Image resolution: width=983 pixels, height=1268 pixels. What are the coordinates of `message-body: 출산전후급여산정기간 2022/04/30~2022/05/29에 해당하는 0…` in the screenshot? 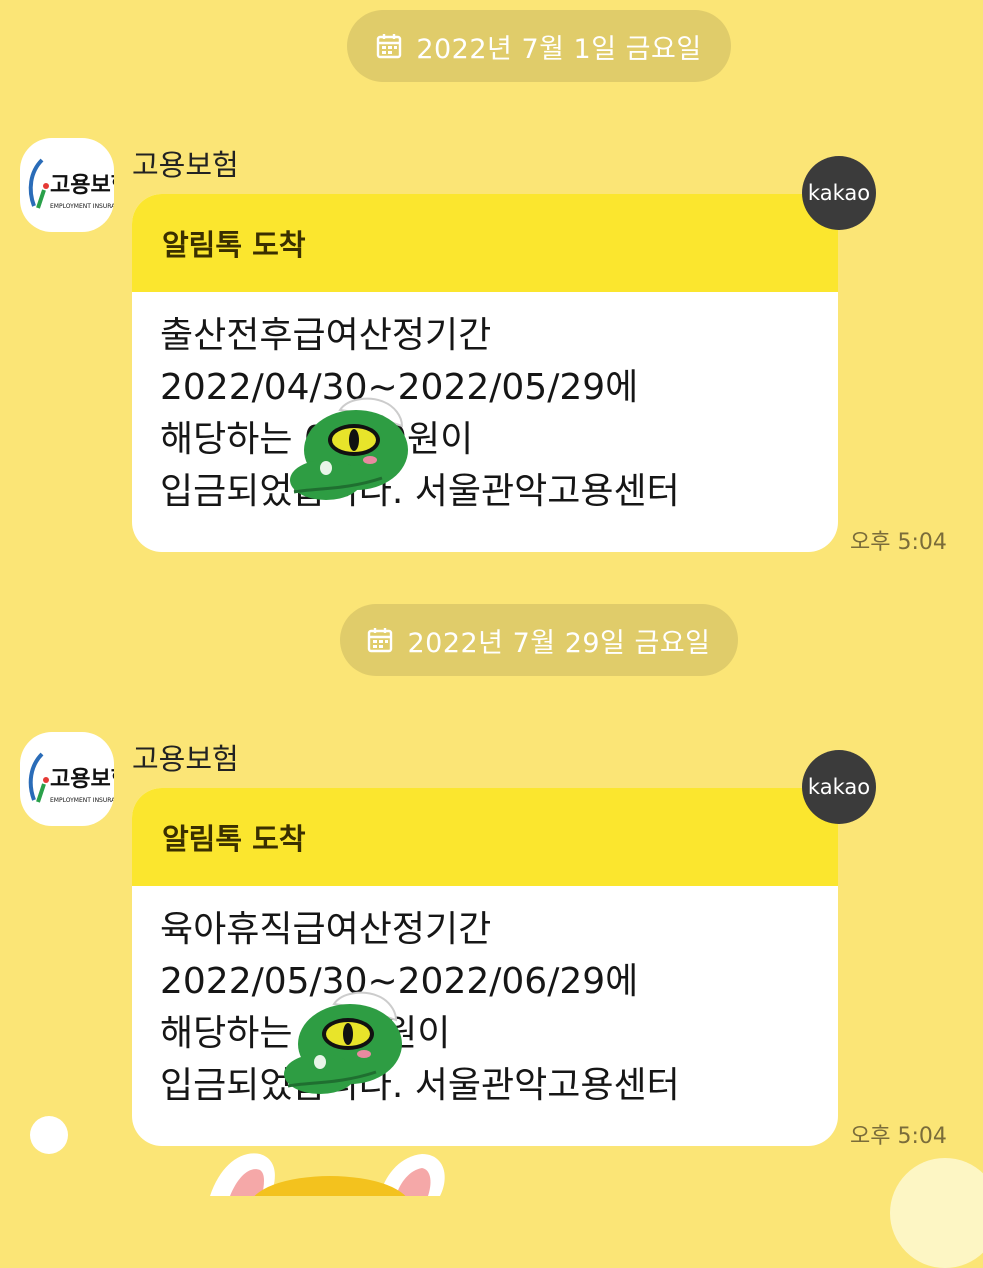 It's located at (420, 413).